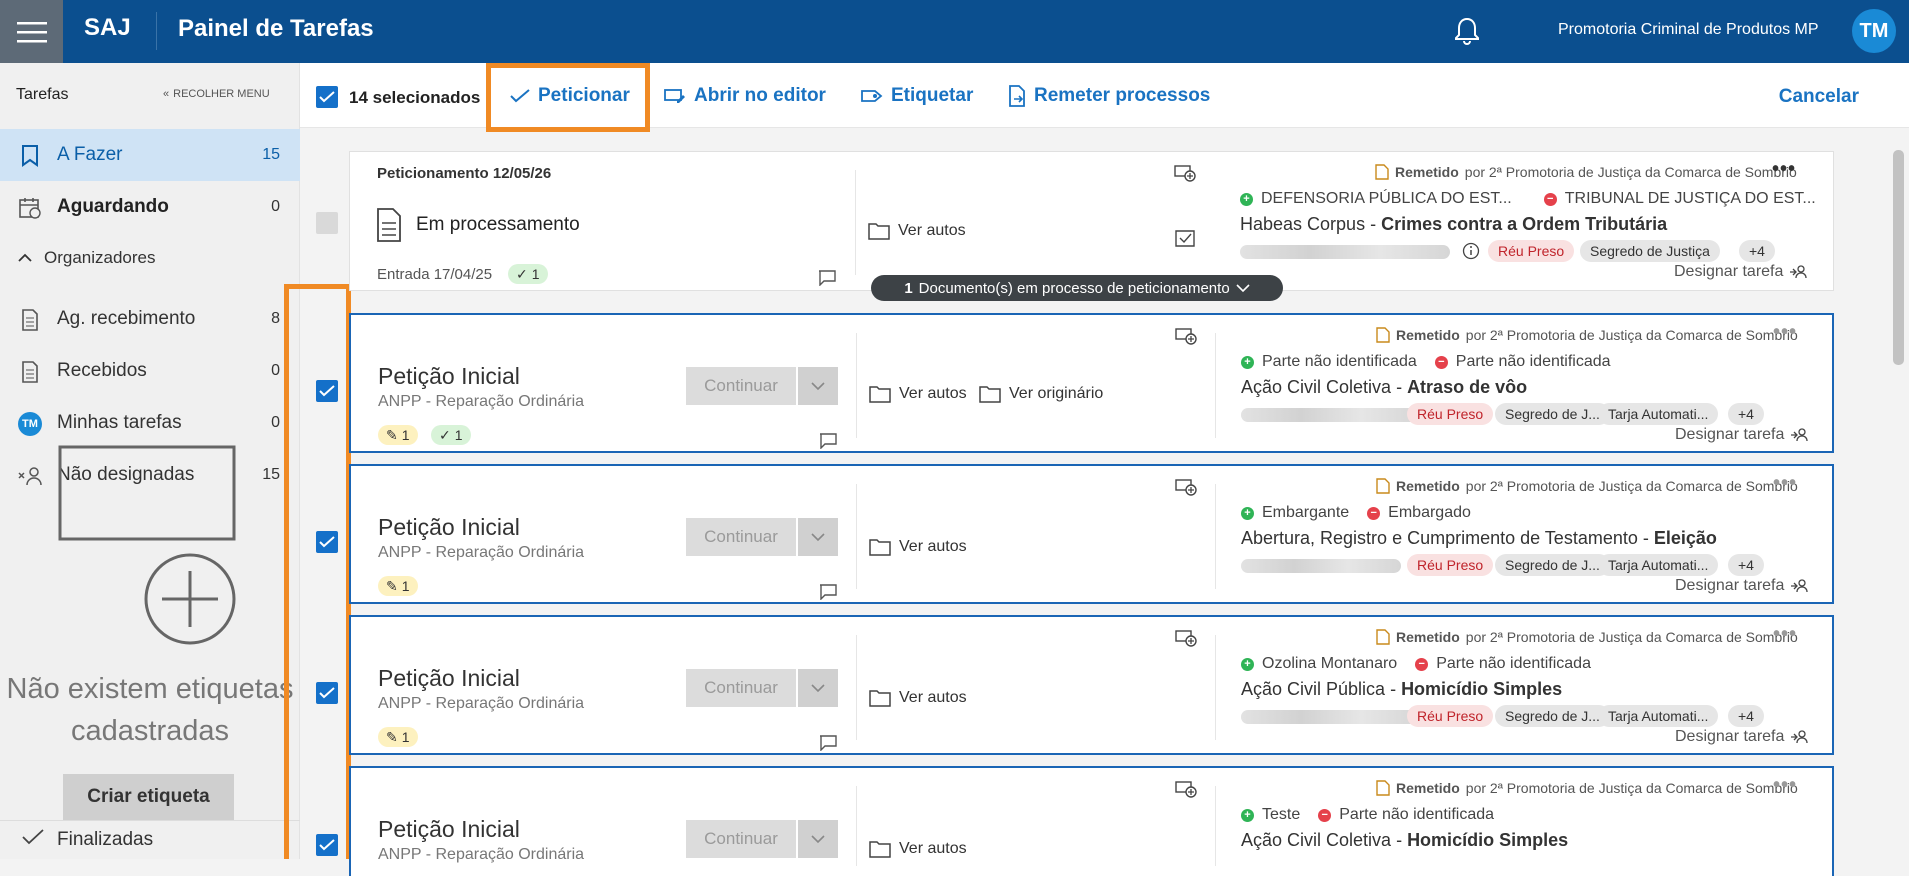 The image size is (1909, 876). I want to click on cancel-button: Cancelar, so click(1819, 97).